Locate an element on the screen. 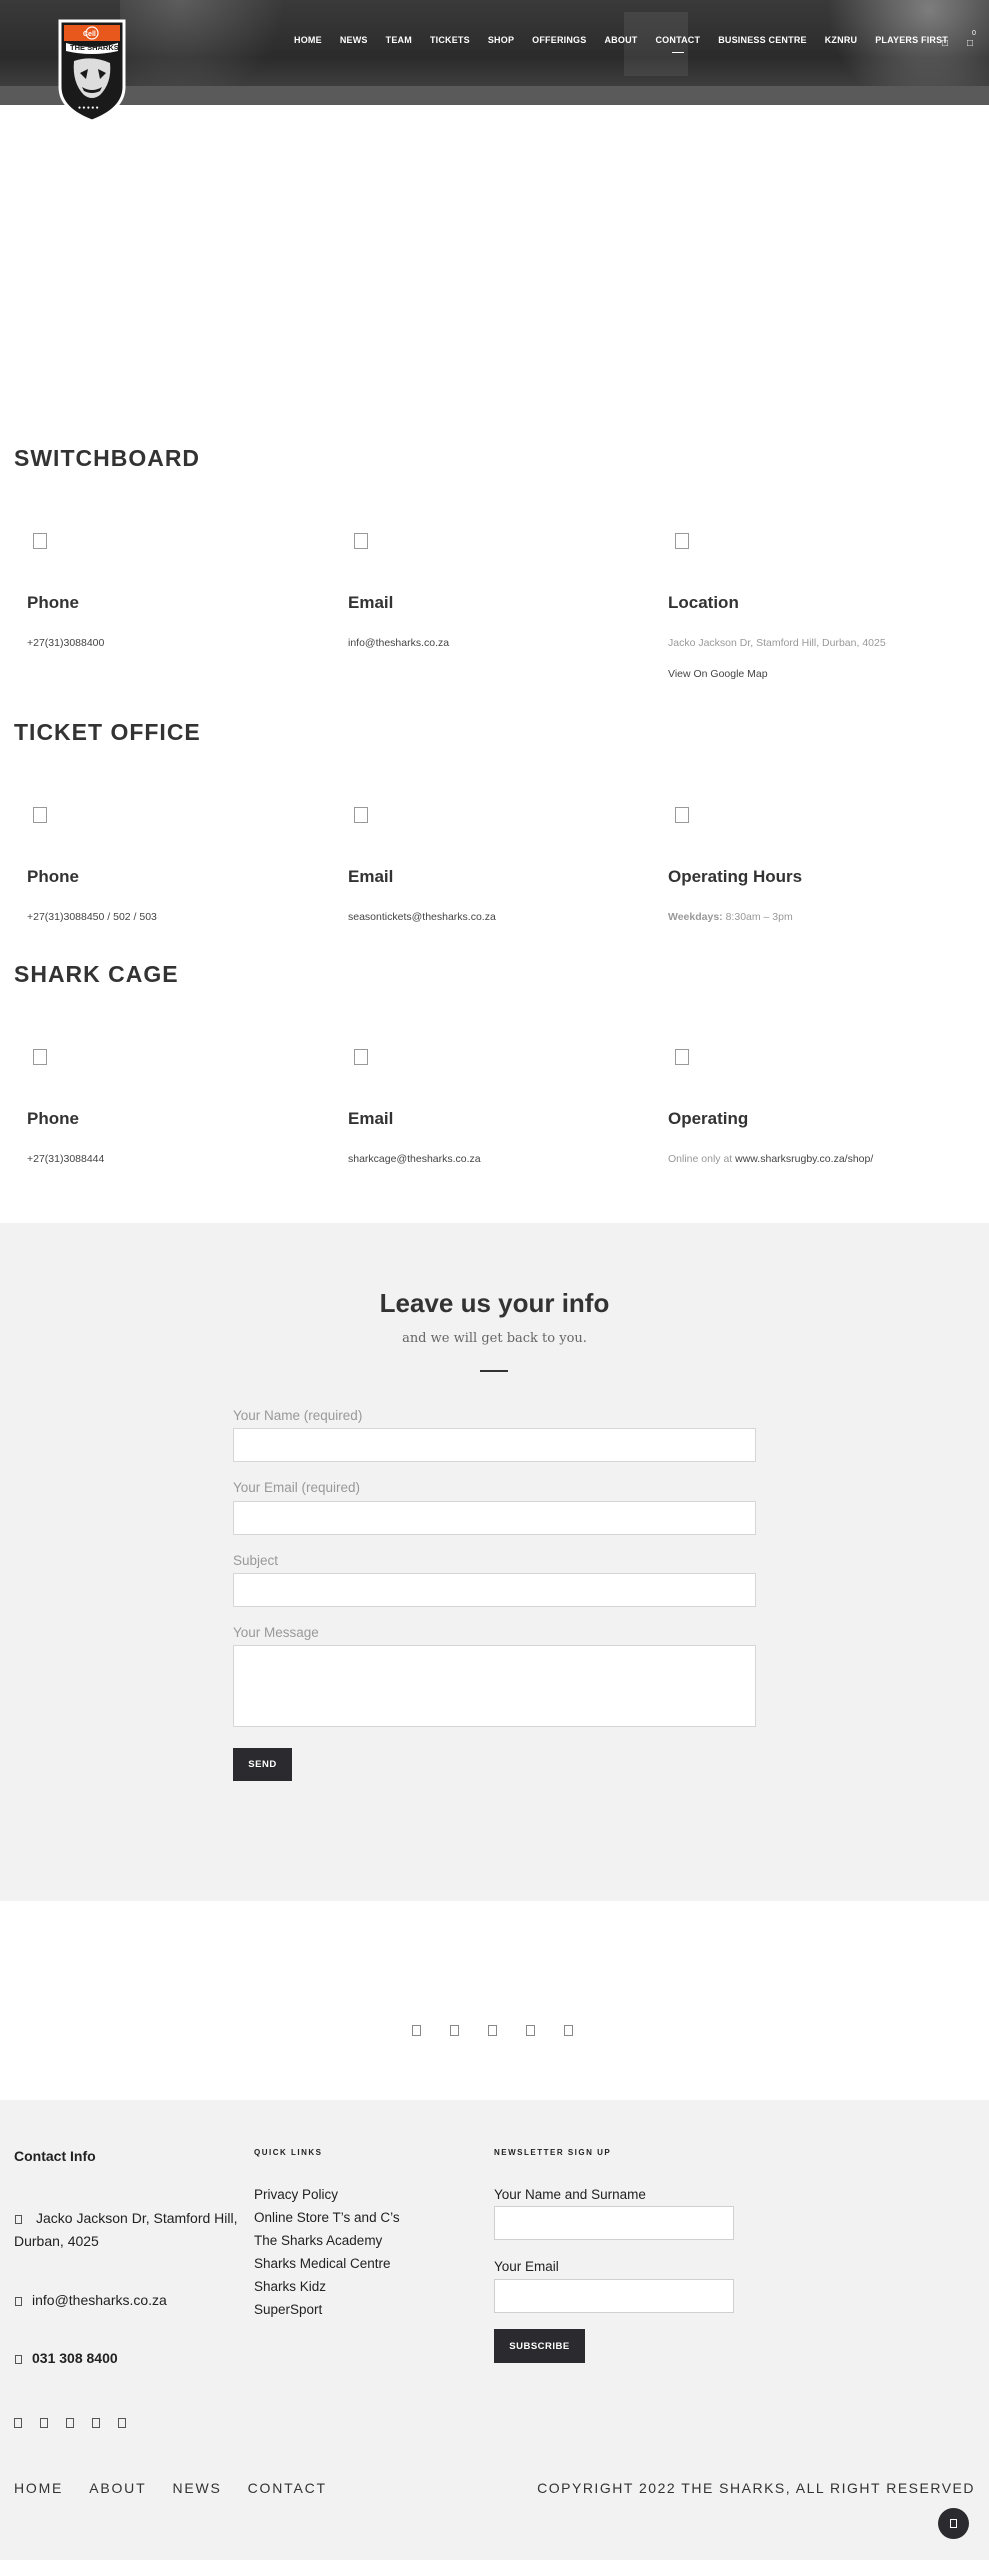 This screenshot has width=989, height=2560. search-icon: □ is located at coordinates (945, 43).